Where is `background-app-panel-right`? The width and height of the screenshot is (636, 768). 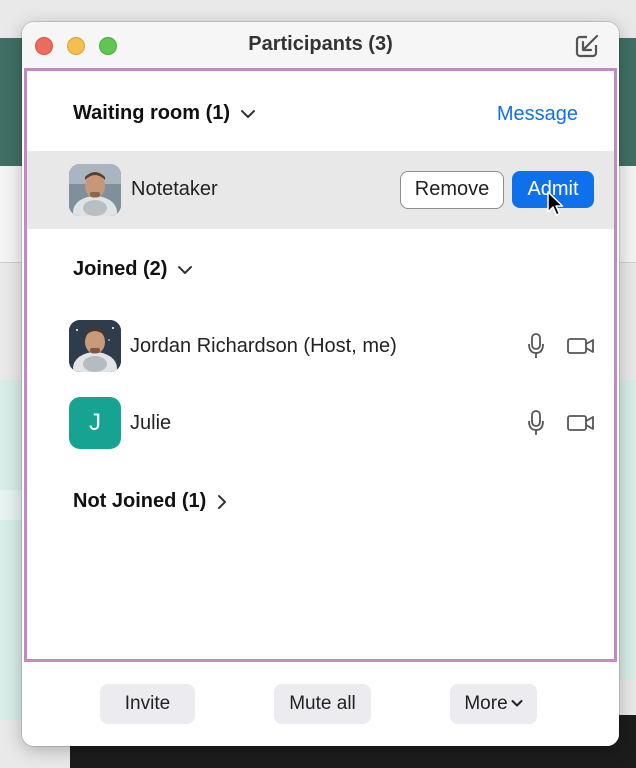
background-app-panel-right is located at coordinates (627, 530).